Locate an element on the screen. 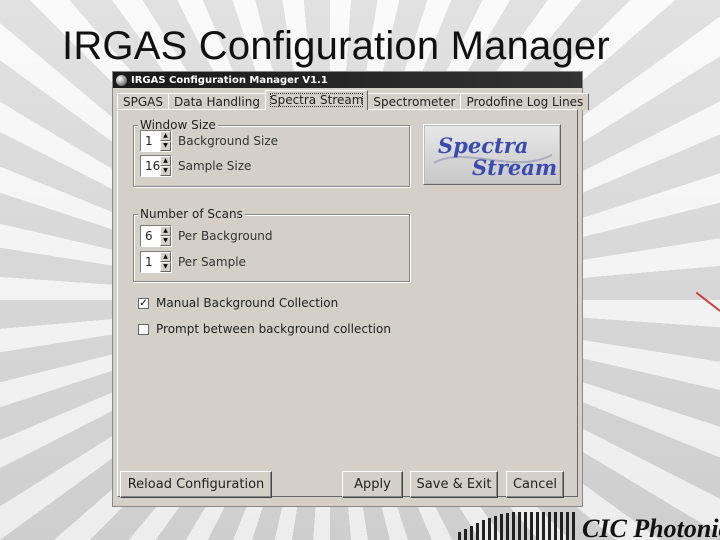 This screenshot has height=540, width=720. background-size-spinner: 1 ▲ ▼ is located at coordinates (156, 141).